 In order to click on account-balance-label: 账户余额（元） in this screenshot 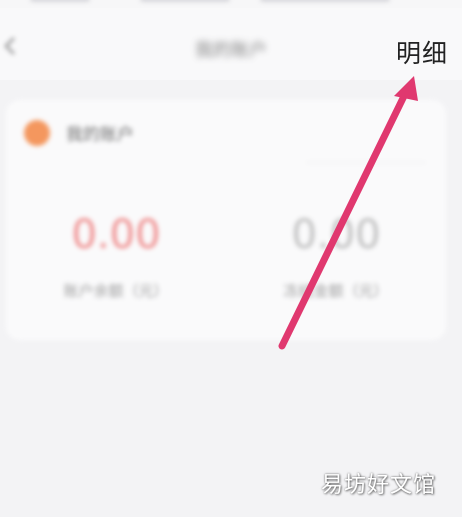, I will do `click(116, 291)`.